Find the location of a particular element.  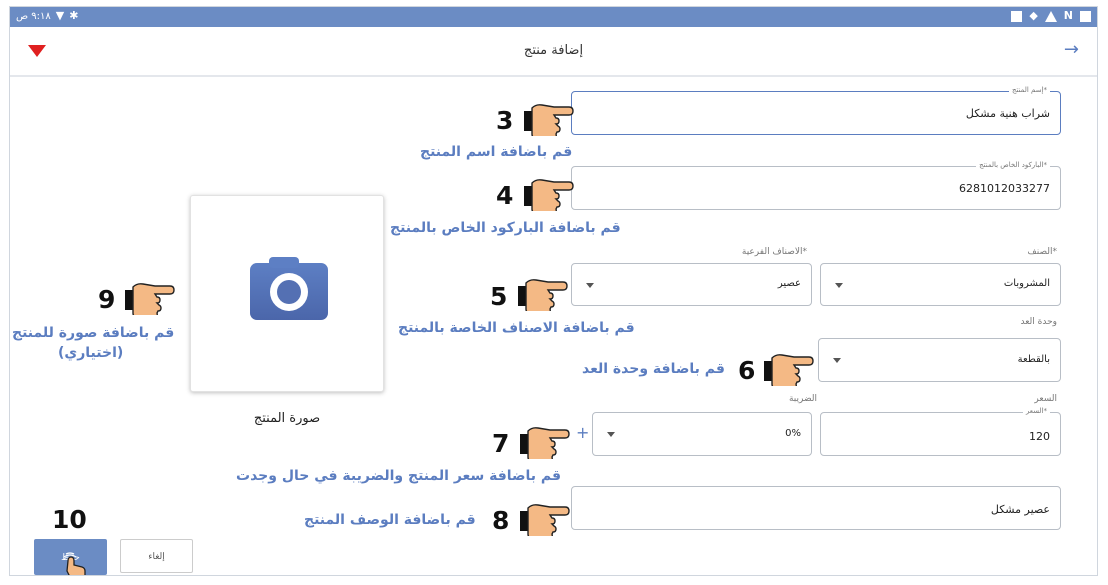

alert-icon is located at coordinates (1050, 16).